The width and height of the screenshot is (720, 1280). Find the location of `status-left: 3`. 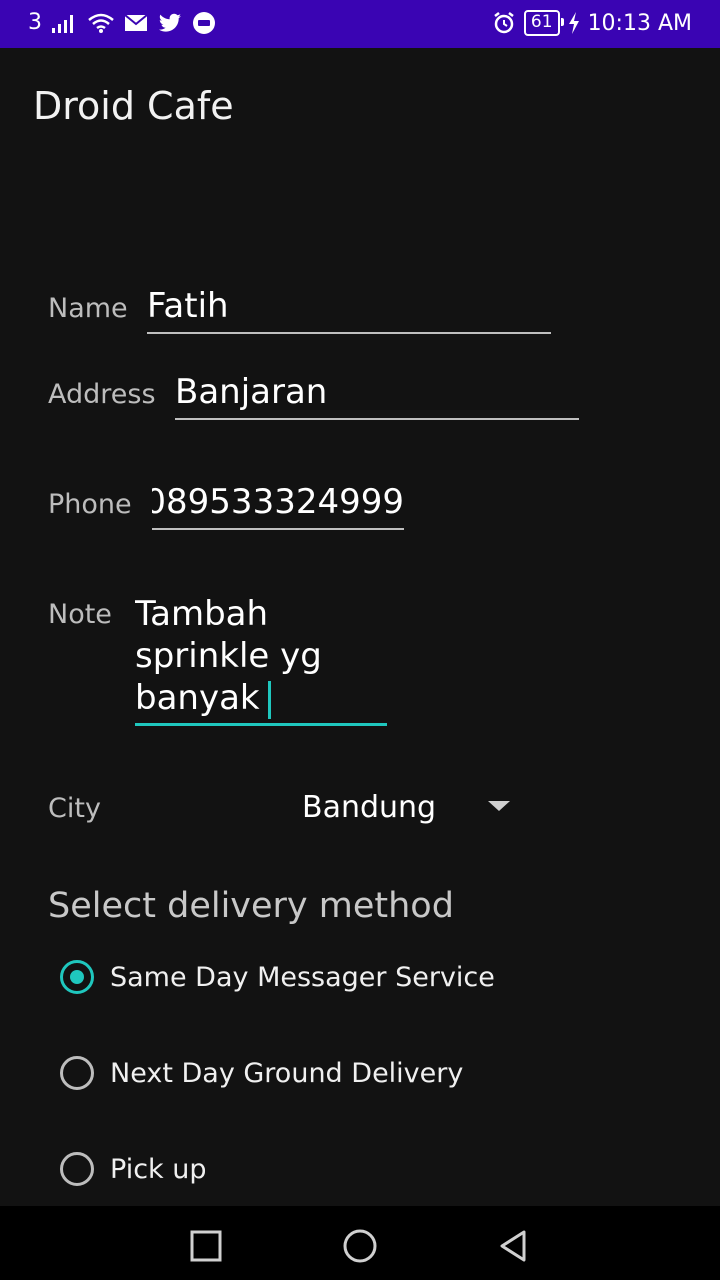

status-left: 3 is located at coordinates (122, 22).